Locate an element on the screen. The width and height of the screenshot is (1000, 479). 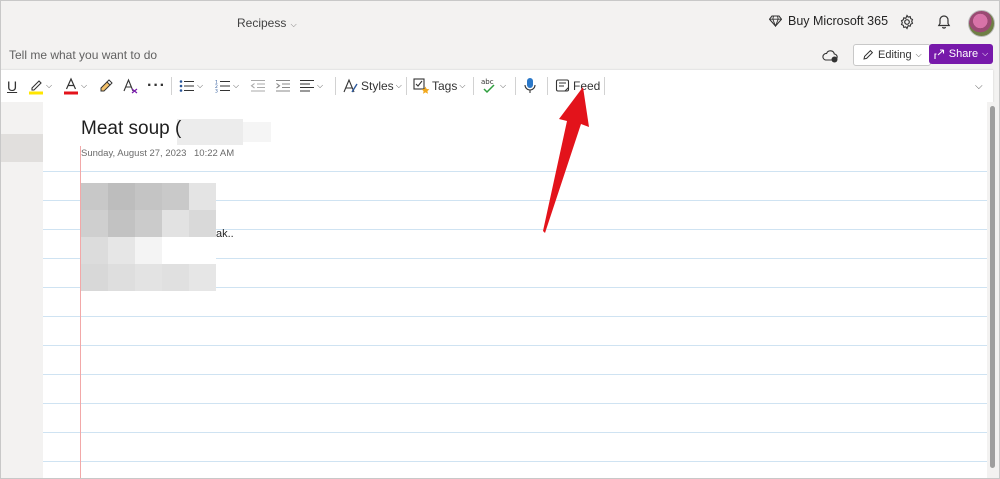
dictate-mic-icon is located at coordinates (530, 85).